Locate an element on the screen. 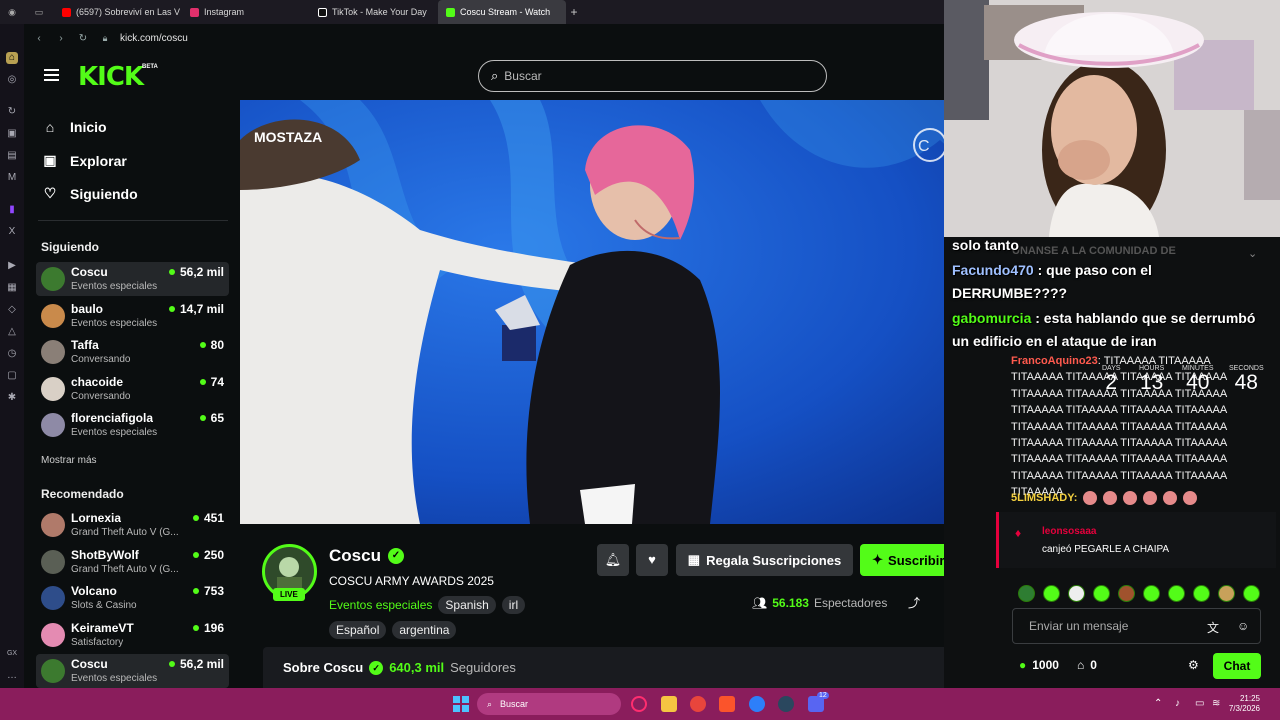  gaming-icon: ◎ is located at coordinates (12, 80).